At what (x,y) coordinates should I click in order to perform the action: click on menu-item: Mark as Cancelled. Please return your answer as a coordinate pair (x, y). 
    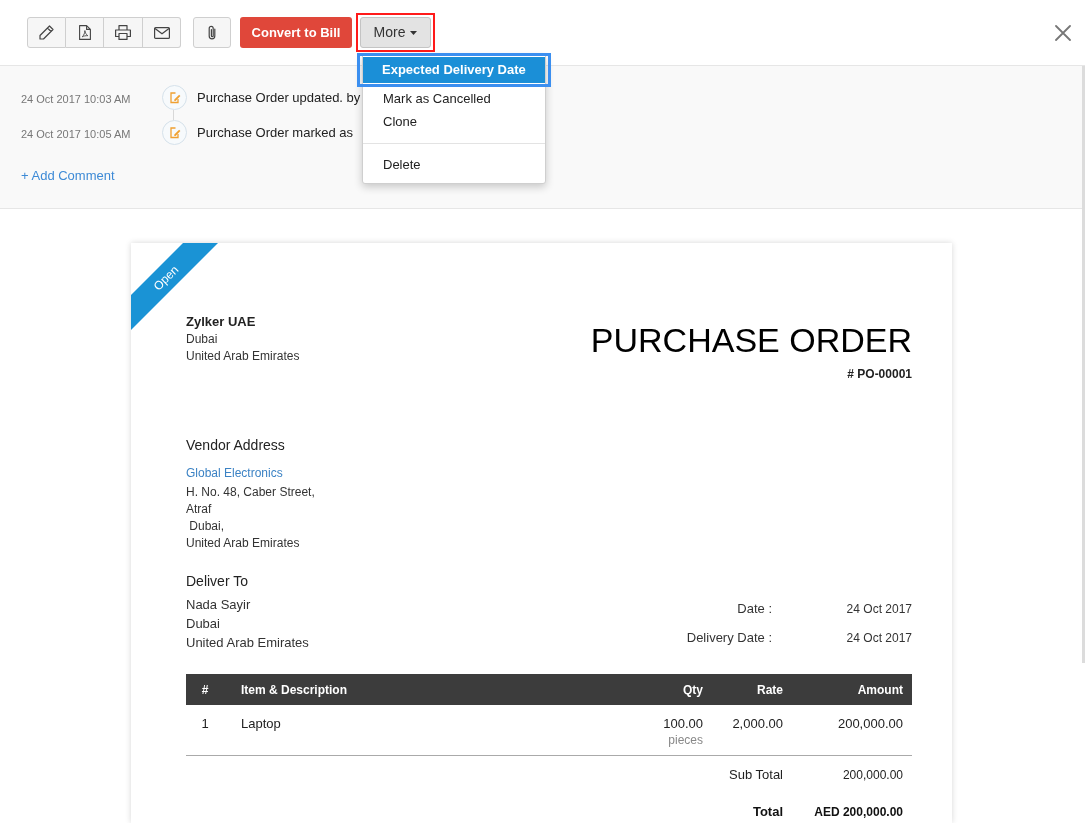
    Looking at the image, I should click on (454, 98).